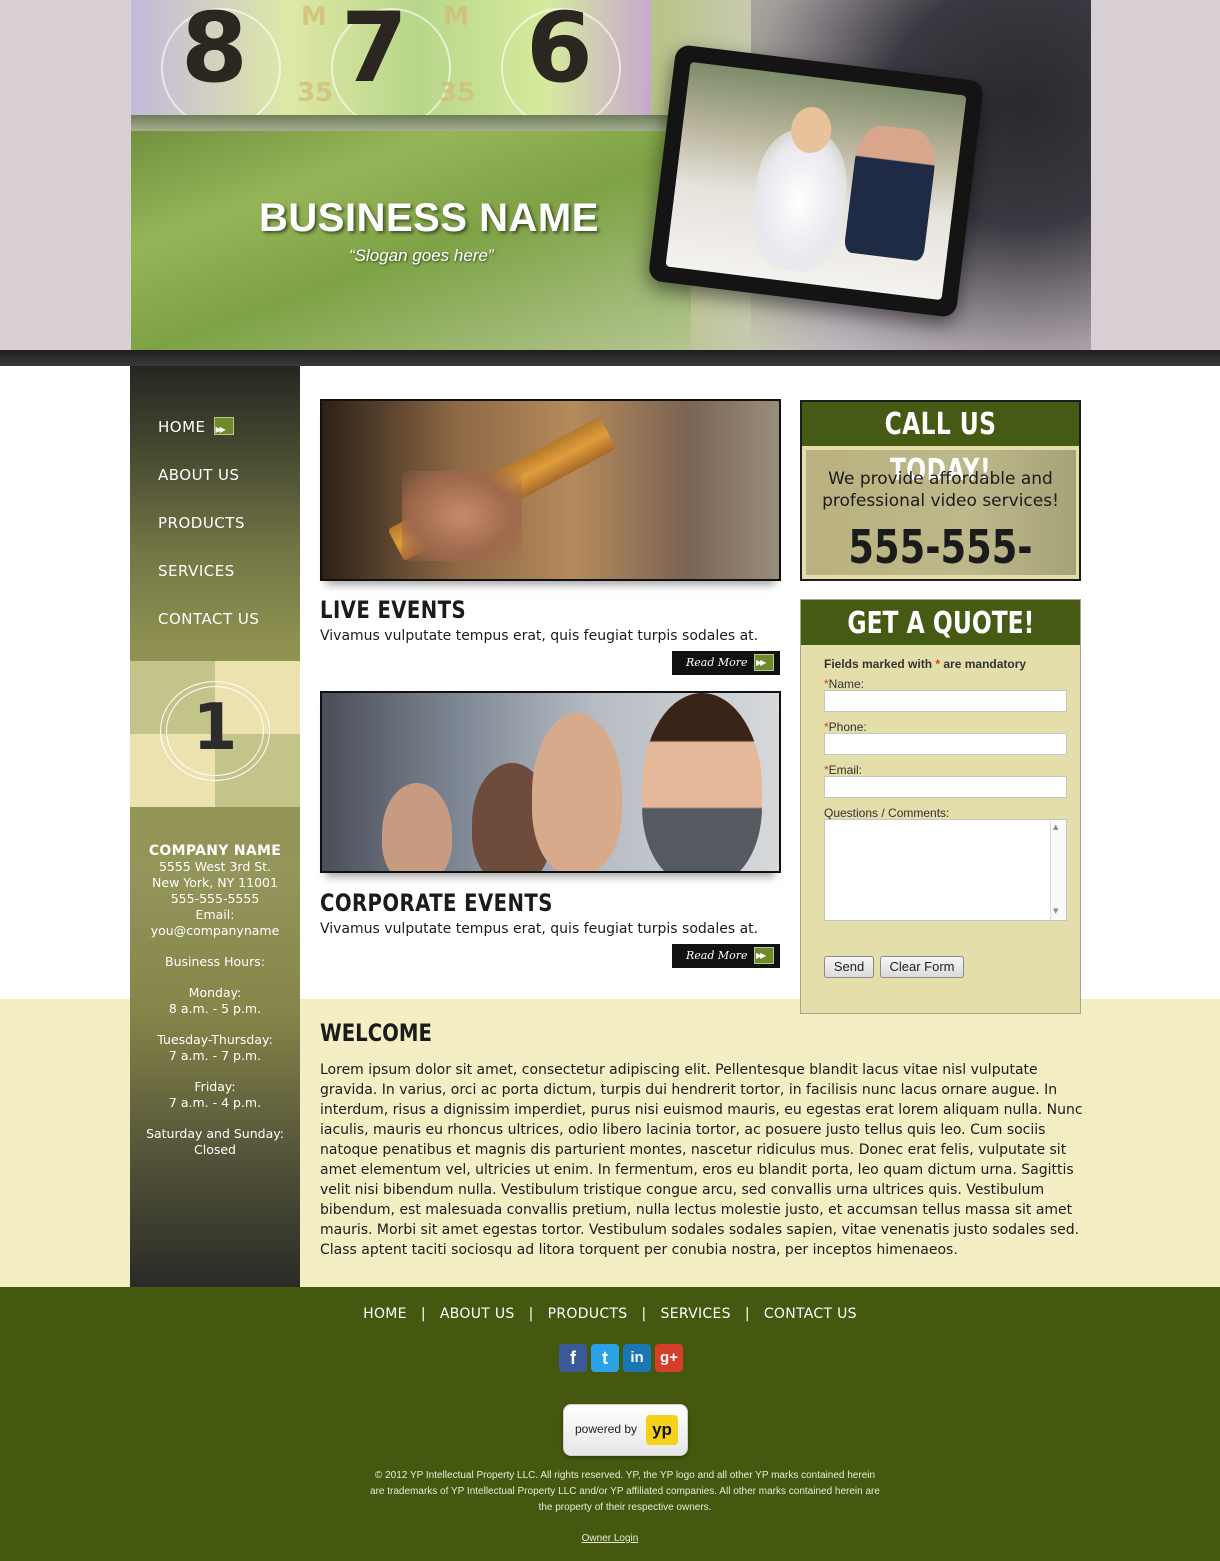 This screenshot has height=1561, width=1220. Describe the element at coordinates (208, 440) in the screenshot. I see `nav-item-home: HOME` at that location.